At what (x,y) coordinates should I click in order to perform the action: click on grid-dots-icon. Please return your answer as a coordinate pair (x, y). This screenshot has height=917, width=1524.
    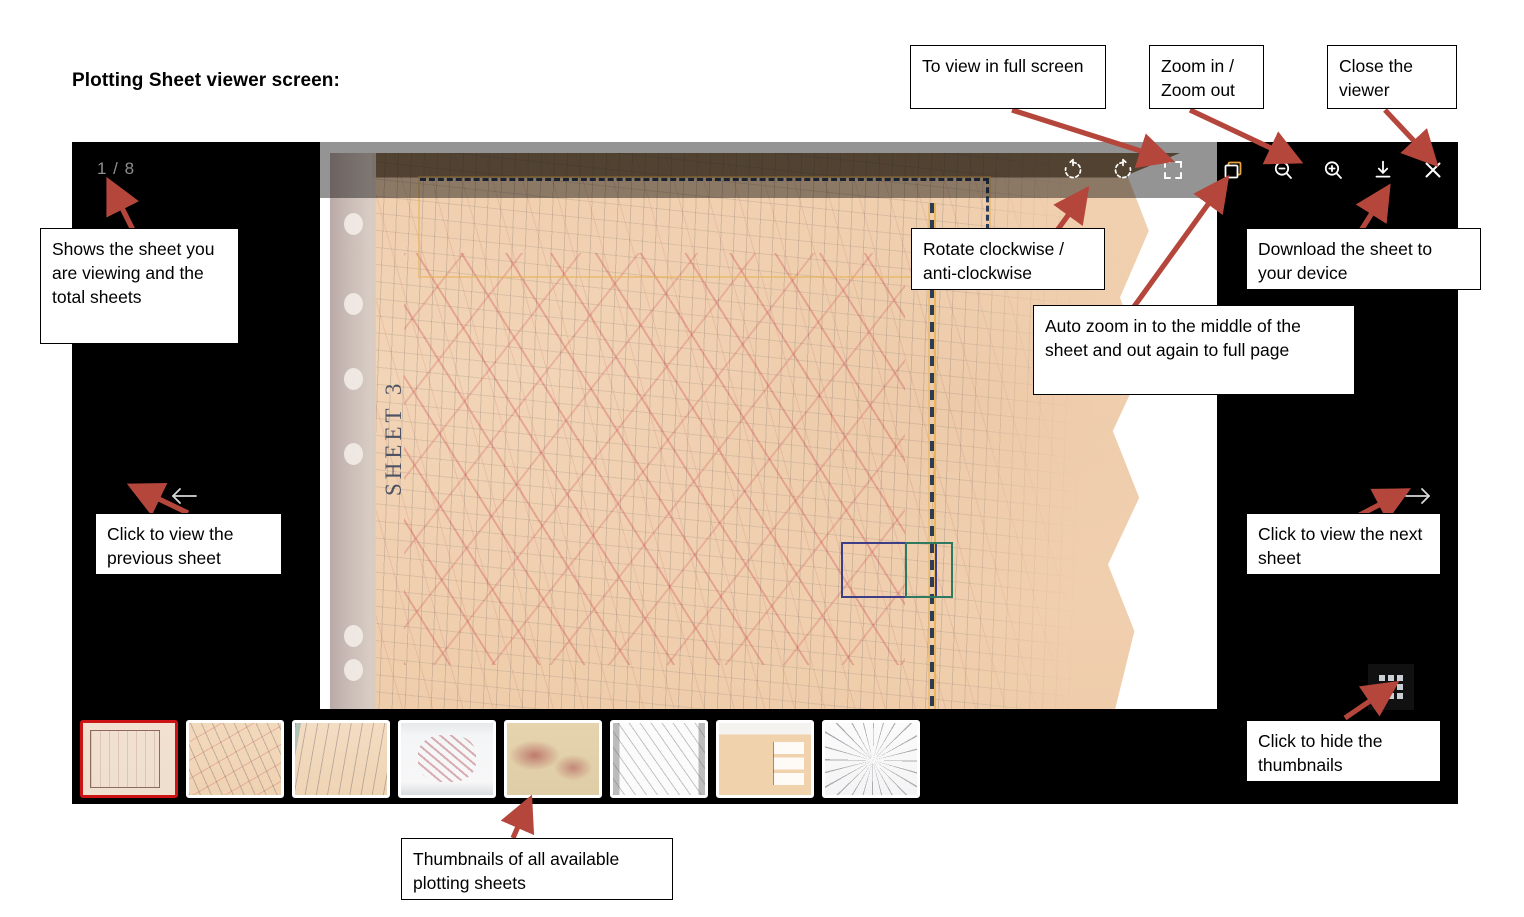
    Looking at the image, I should click on (1391, 687).